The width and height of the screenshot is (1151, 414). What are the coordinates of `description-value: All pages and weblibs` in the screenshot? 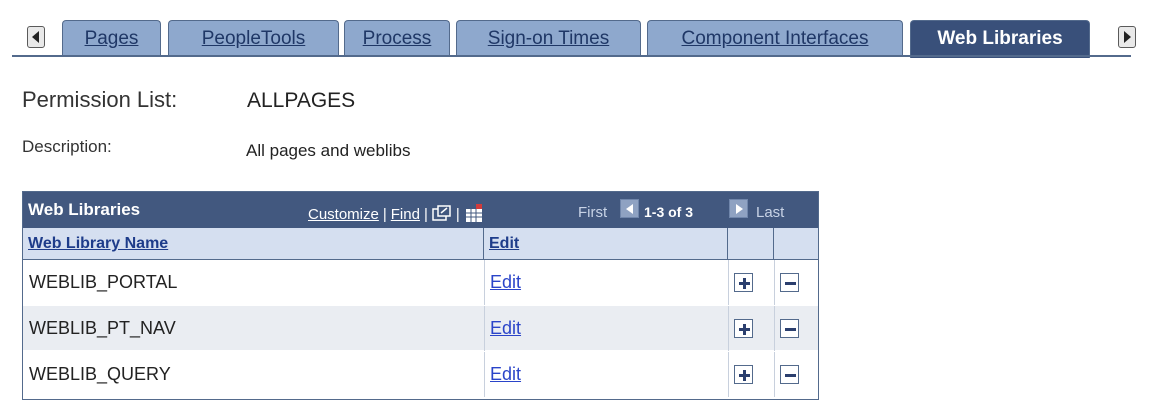 It's located at (328, 150).